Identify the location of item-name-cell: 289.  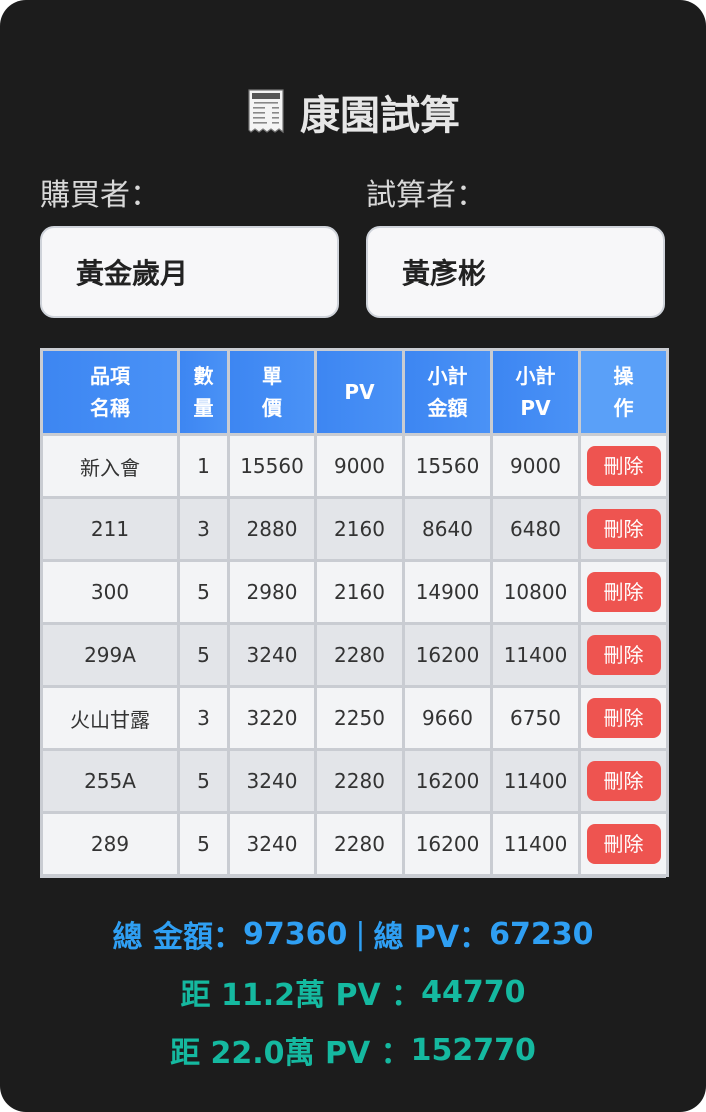
(110, 844).